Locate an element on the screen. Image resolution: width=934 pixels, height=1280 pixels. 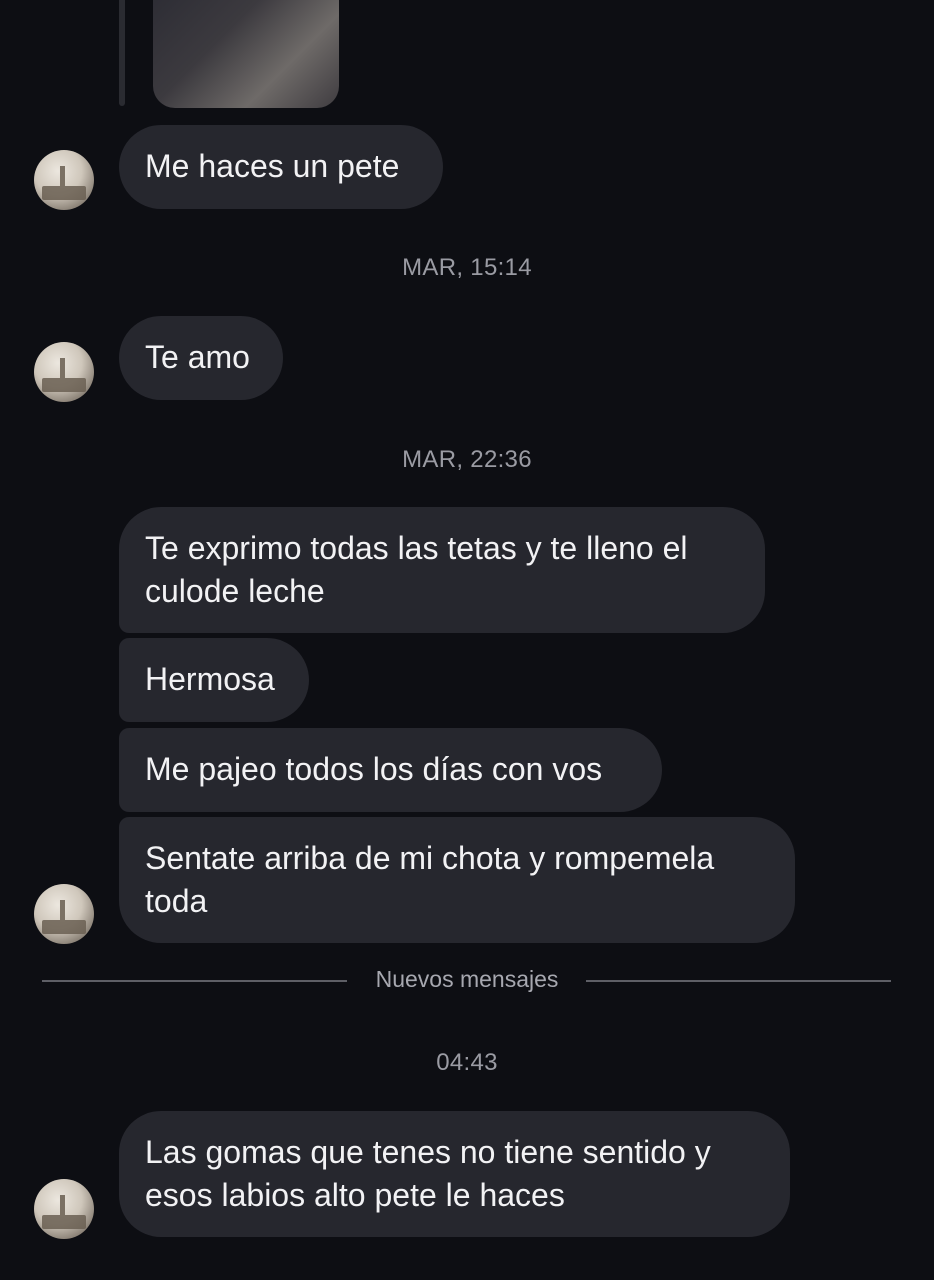
message-text: Hermosa is located at coordinates (210, 679).